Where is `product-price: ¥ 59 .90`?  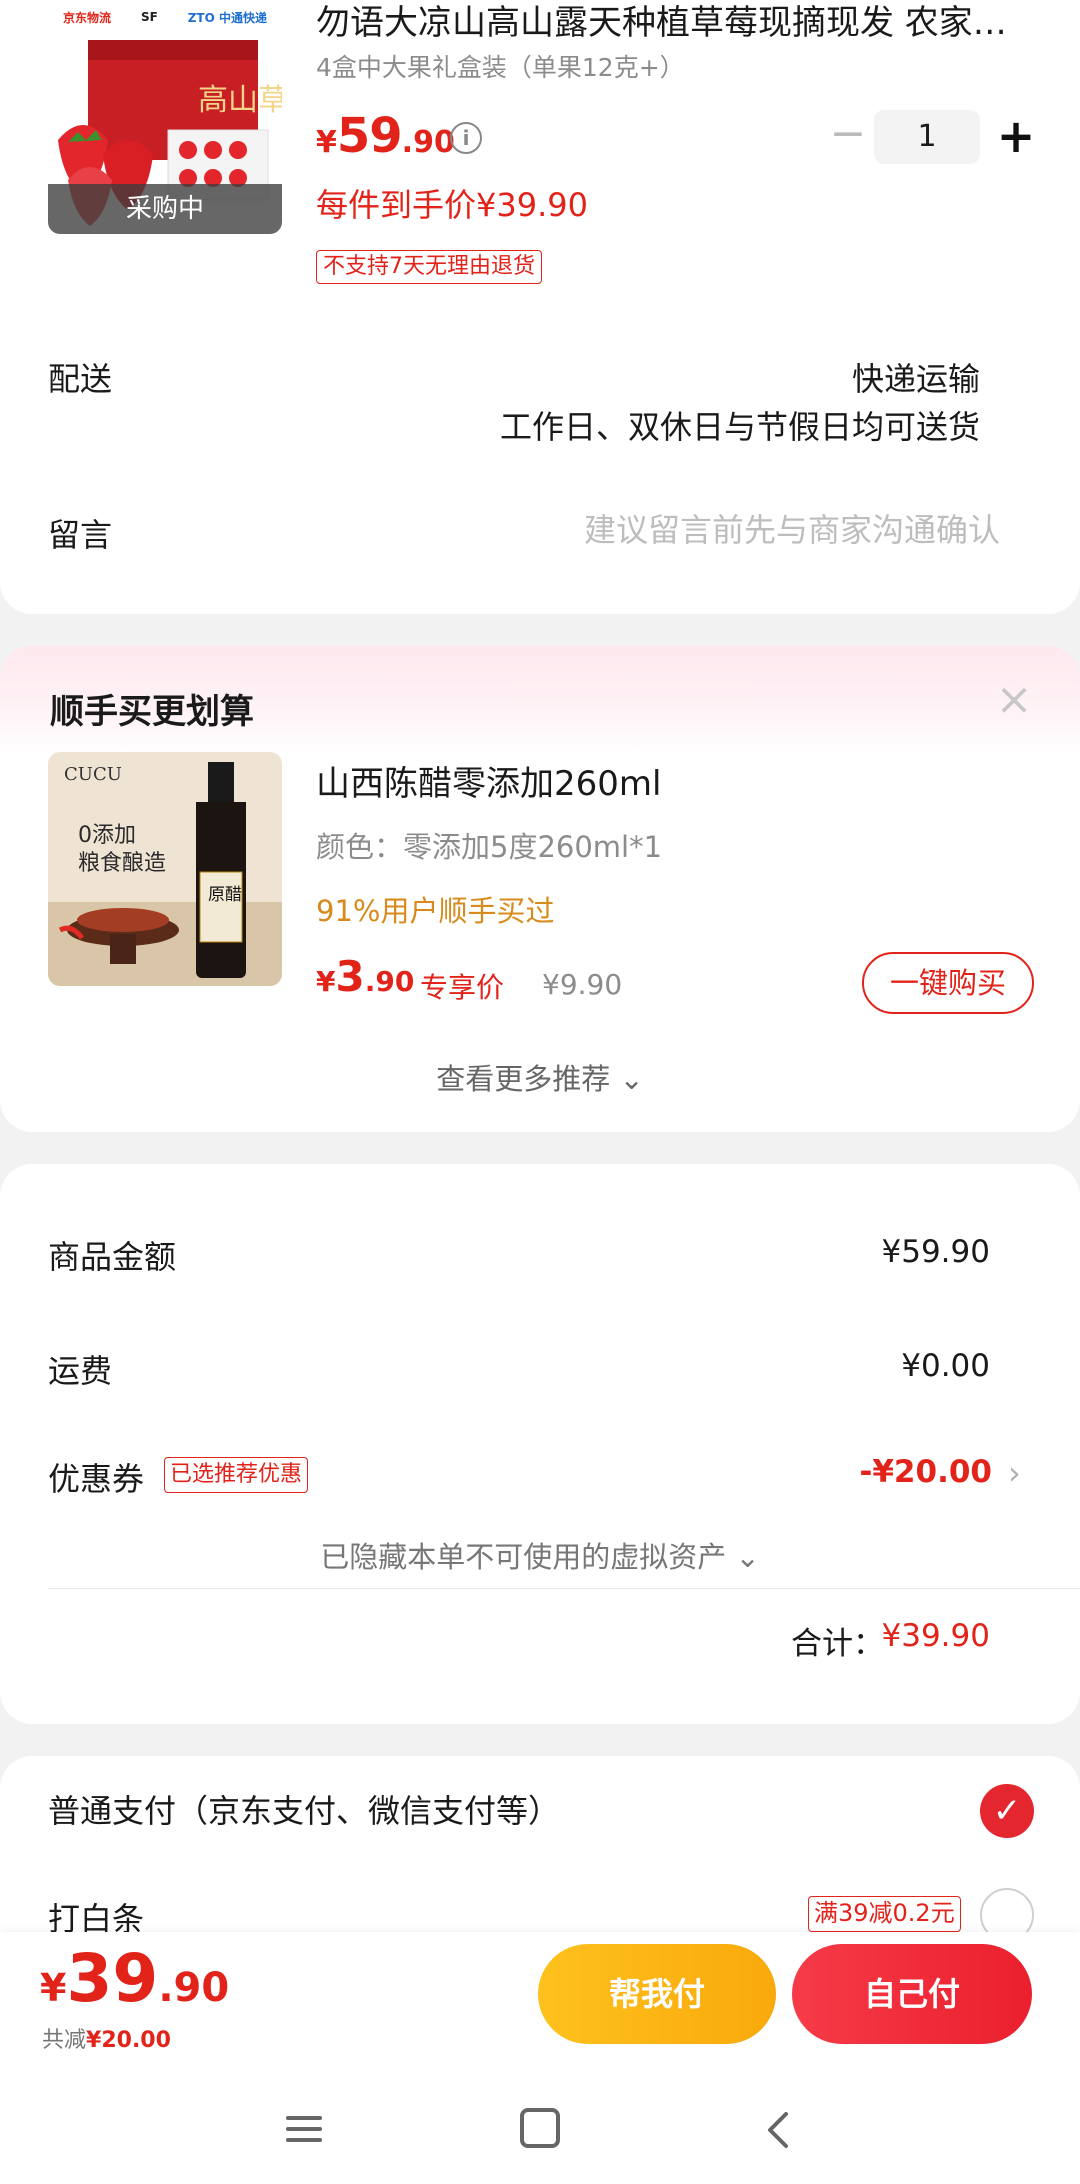 product-price: ¥ 59 .90 is located at coordinates (385, 138).